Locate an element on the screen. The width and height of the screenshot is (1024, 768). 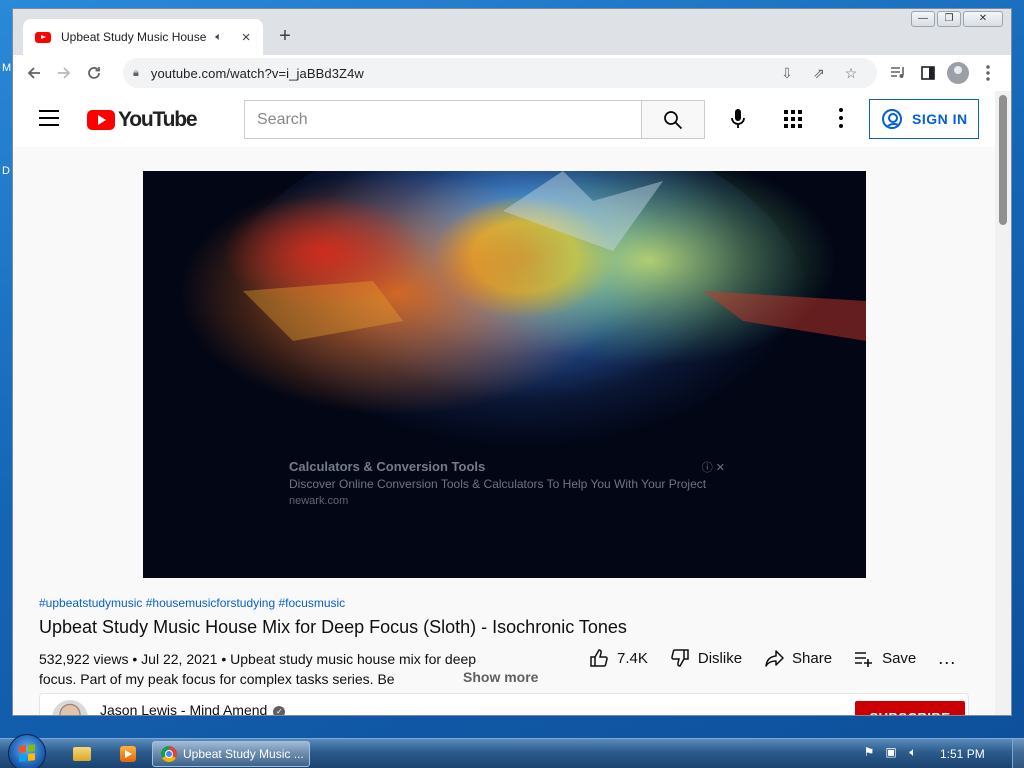
channel-name-row: Jason Lewis - Mind Amend ✓ is located at coordinates (193, 708).